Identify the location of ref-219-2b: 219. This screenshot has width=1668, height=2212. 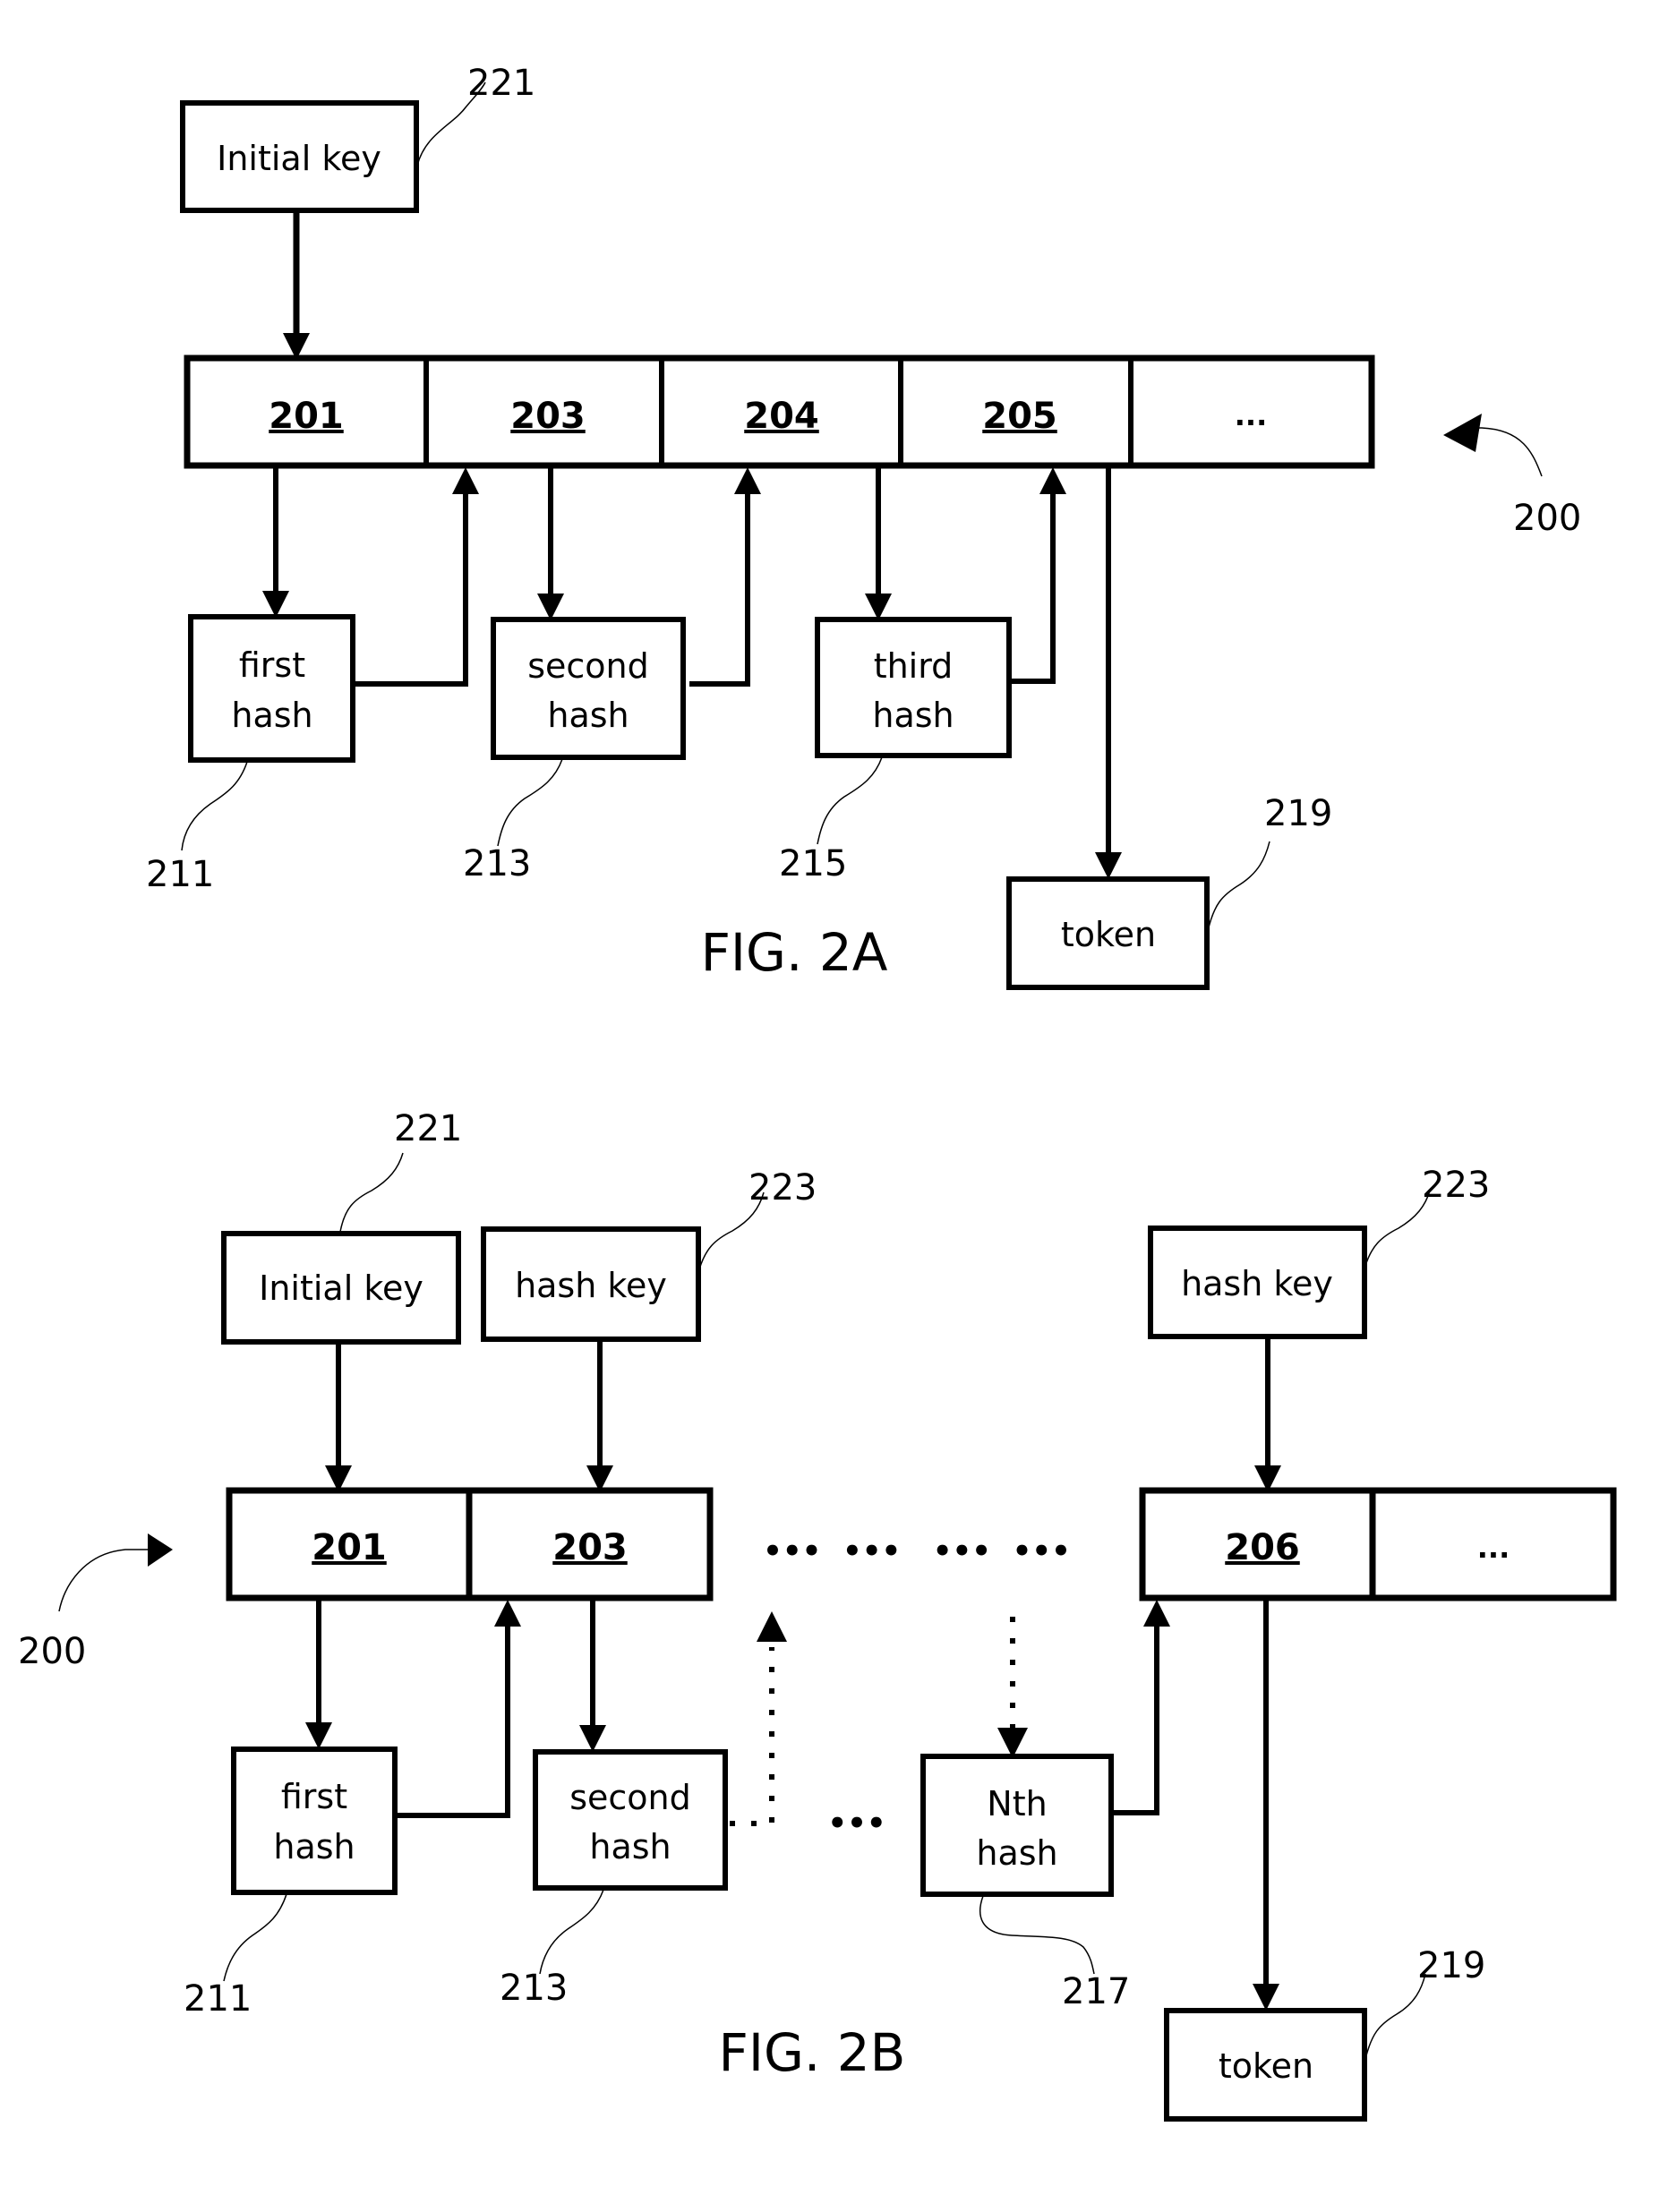
(1451, 1965).